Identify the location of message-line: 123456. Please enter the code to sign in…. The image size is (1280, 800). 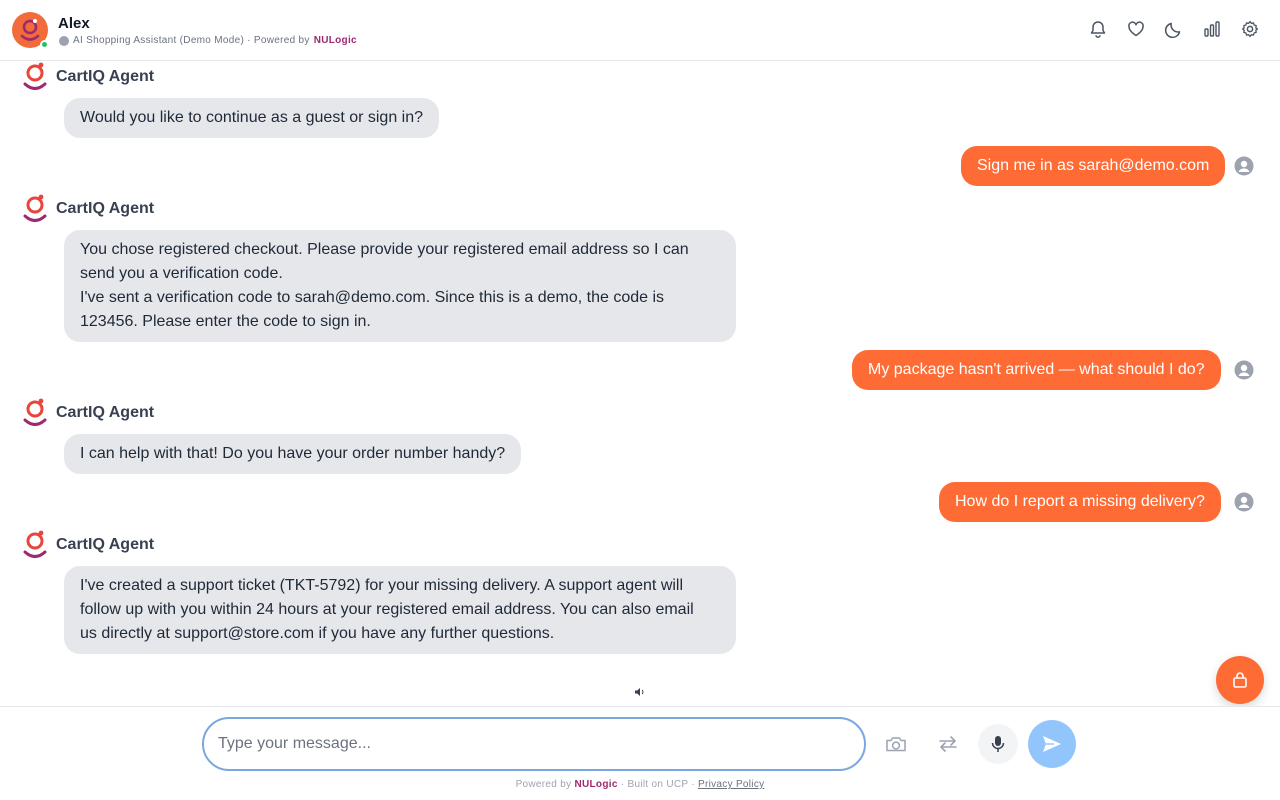
(225, 321).